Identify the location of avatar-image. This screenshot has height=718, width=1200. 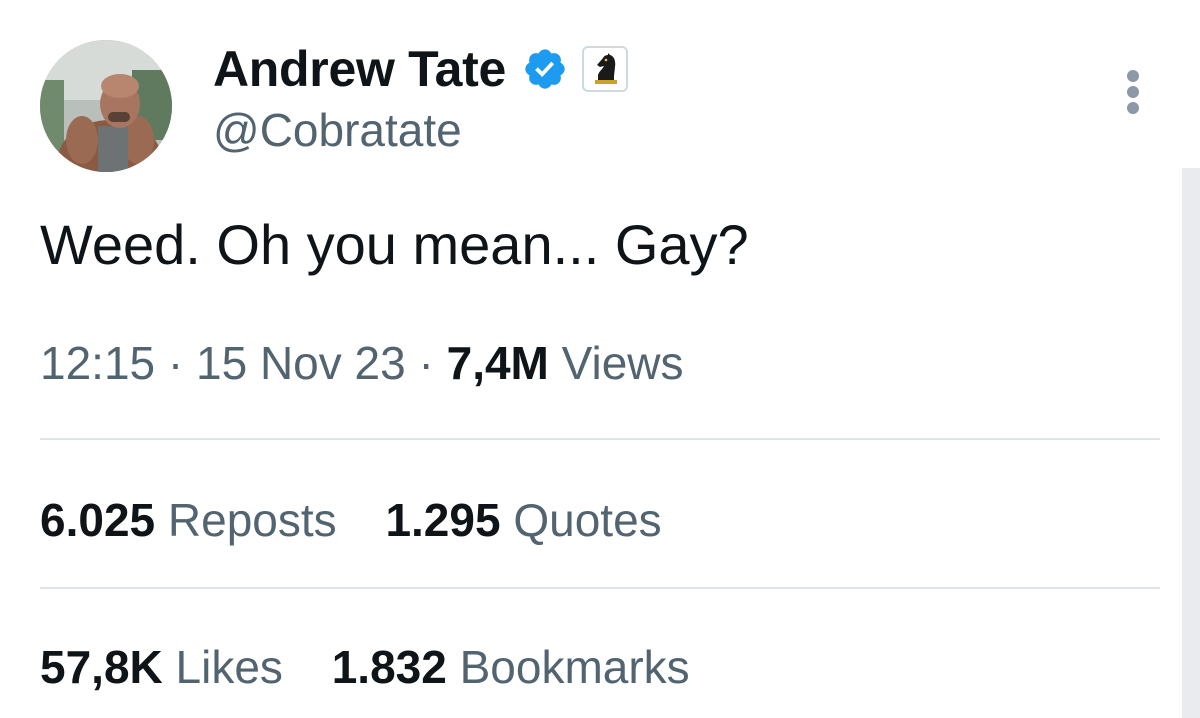
(106, 106).